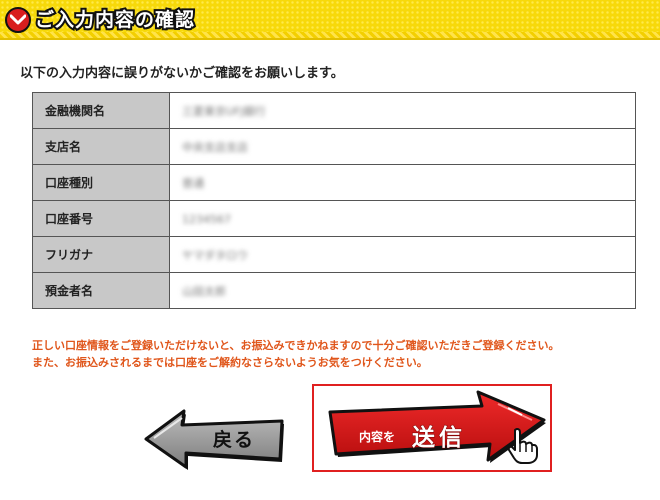 This screenshot has height=500, width=660. I want to click on field-value: 普通, so click(193, 183).